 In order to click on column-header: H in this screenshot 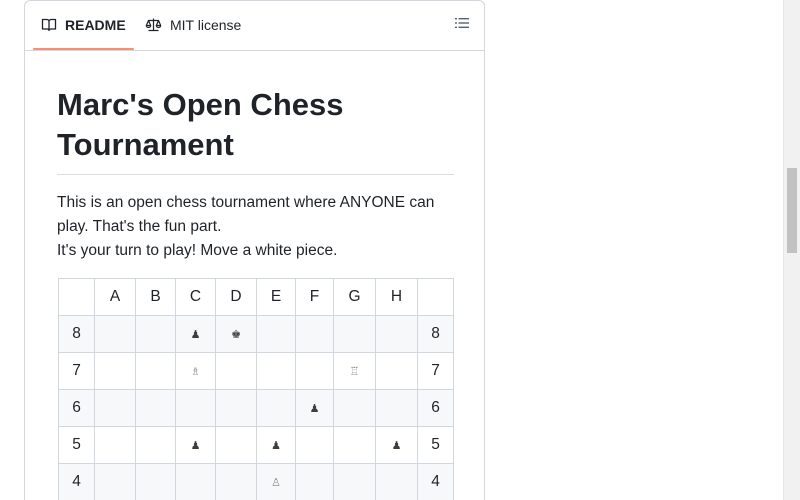, I will do `click(396, 297)`.